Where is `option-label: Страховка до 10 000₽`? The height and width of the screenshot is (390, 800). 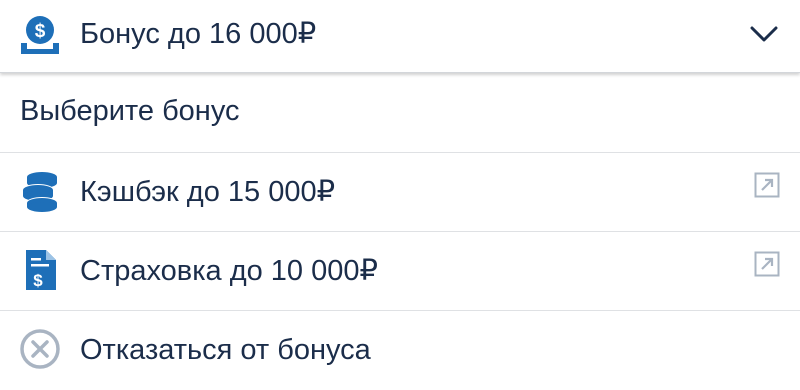 option-label: Страховка до 10 000₽ is located at coordinates (229, 271).